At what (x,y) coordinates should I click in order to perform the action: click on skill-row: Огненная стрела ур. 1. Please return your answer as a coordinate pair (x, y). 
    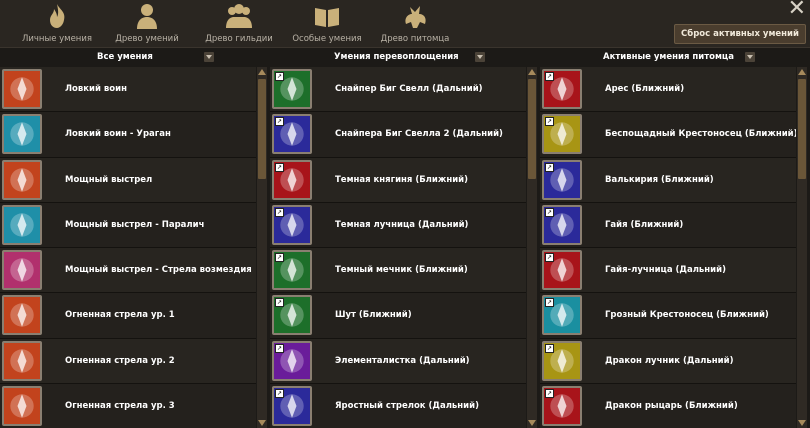
    Looking at the image, I should click on (128, 316).